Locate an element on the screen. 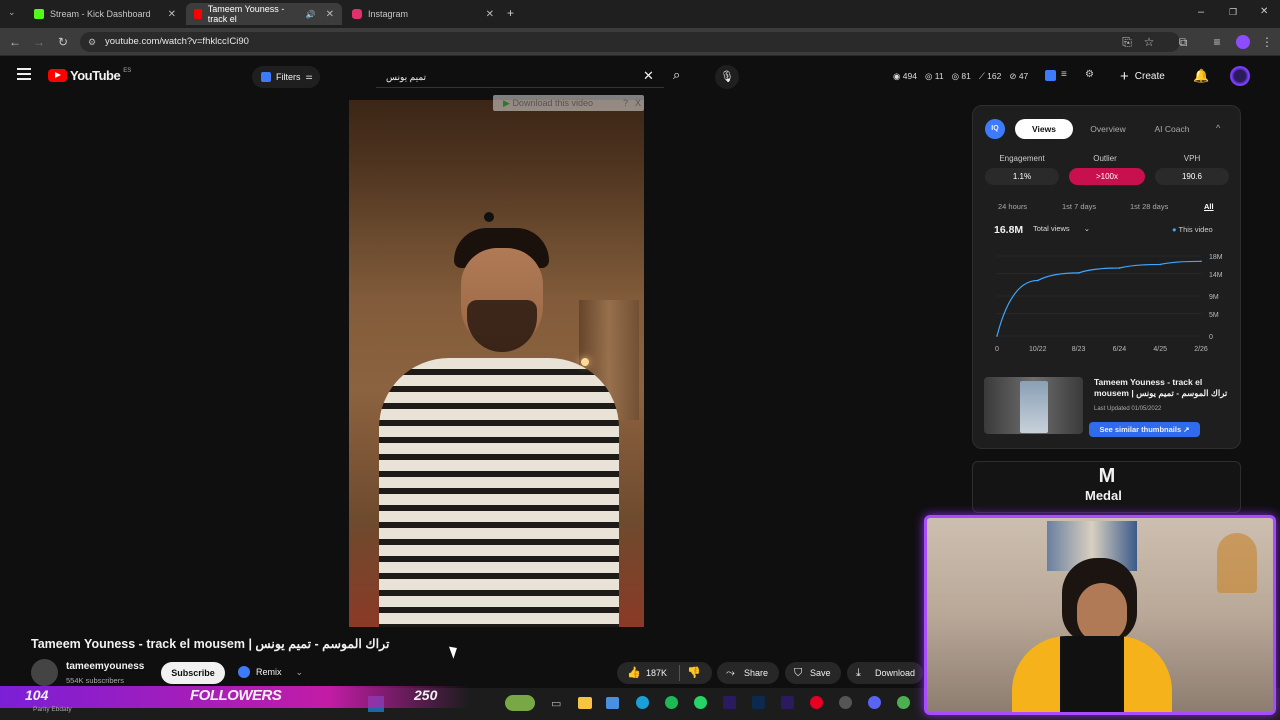 The image size is (1280, 720). subscribe-button: Subscribe is located at coordinates (193, 673).